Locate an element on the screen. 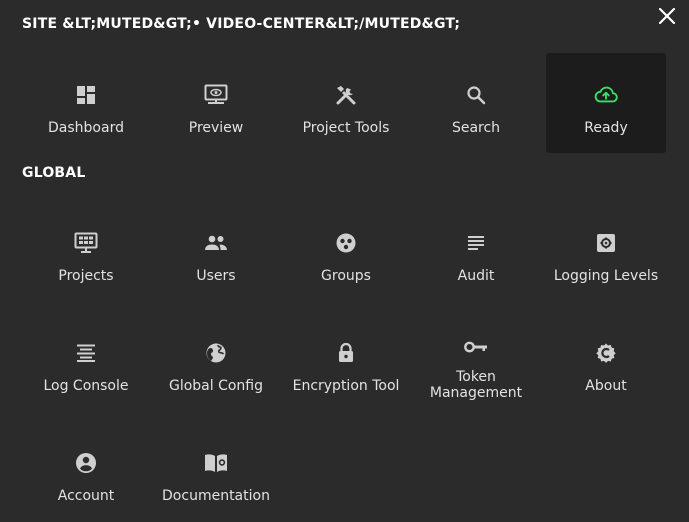 The width and height of the screenshot is (689, 522). tile-label: Log Console is located at coordinates (86, 386).